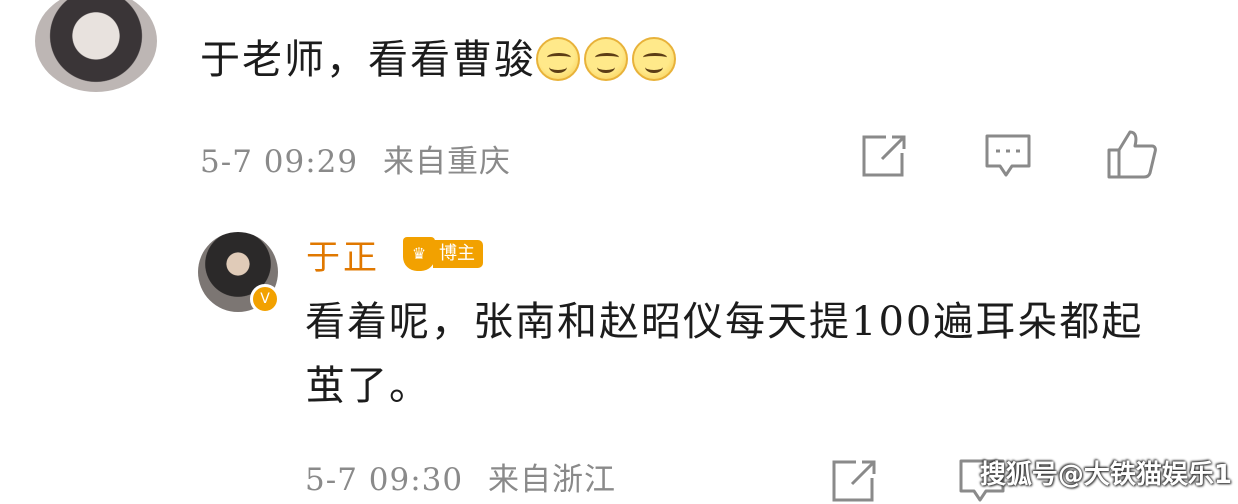 This screenshot has height=504, width=1238. What do you see at coordinates (446, 162) in the screenshot?
I see `comment-location: 来自重庆` at bounding box center [446, 162].